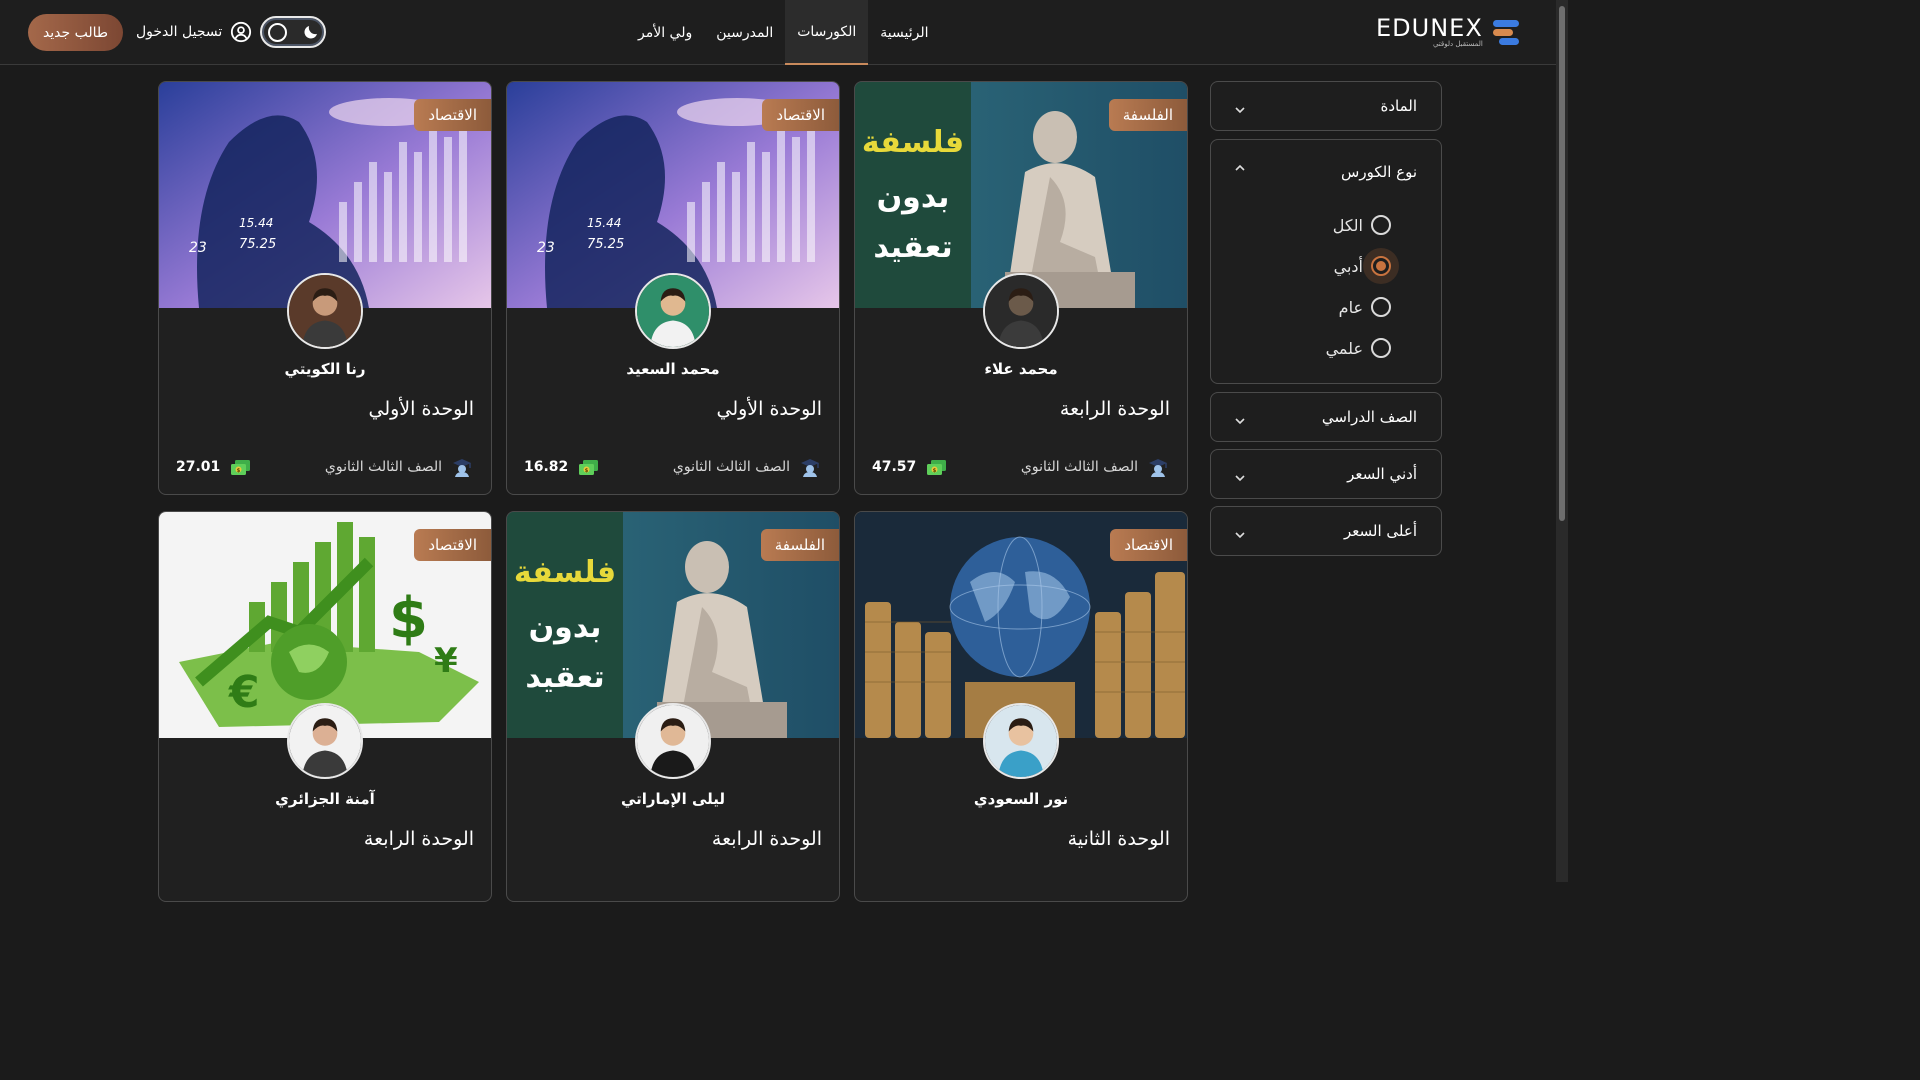 The height and width of the screenshot is (1080, 1920). Describe the element at coordinates (673, 369) in the screenshot. I see `teacher-name: محمد السعيد` at that location.